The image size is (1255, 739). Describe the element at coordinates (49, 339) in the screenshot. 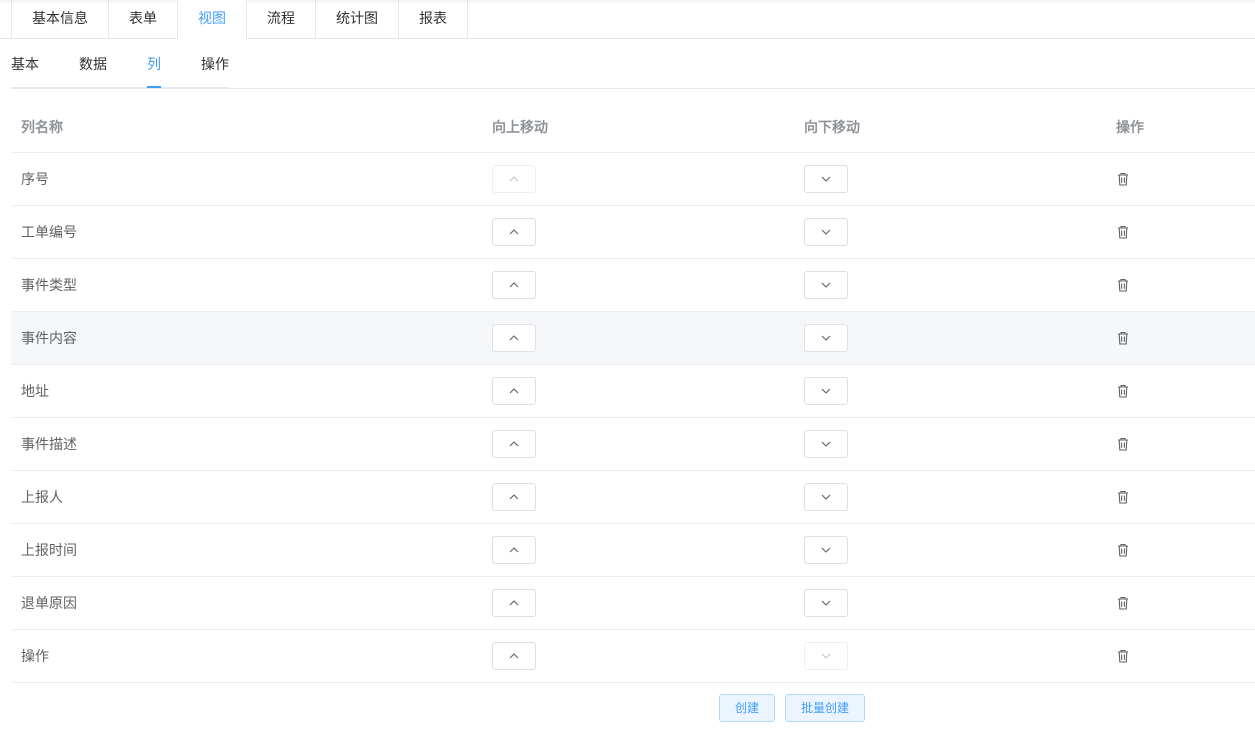

I see `column-name-cell: 事件内容` at that location.